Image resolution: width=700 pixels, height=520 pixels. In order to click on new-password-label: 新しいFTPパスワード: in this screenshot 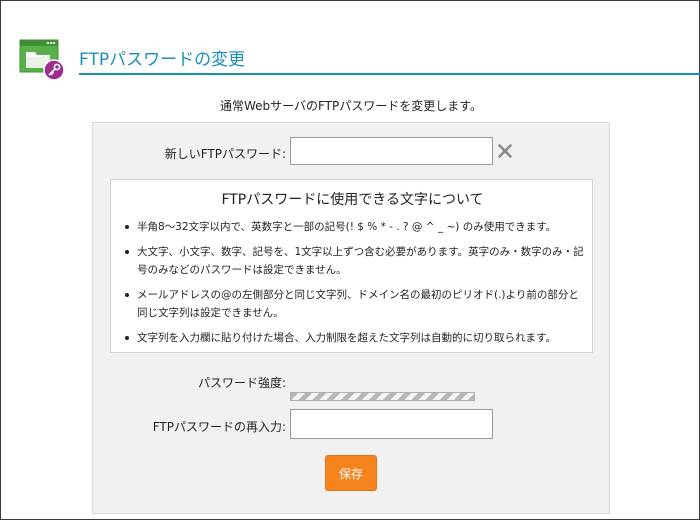, I will do `click(225, 154)`.